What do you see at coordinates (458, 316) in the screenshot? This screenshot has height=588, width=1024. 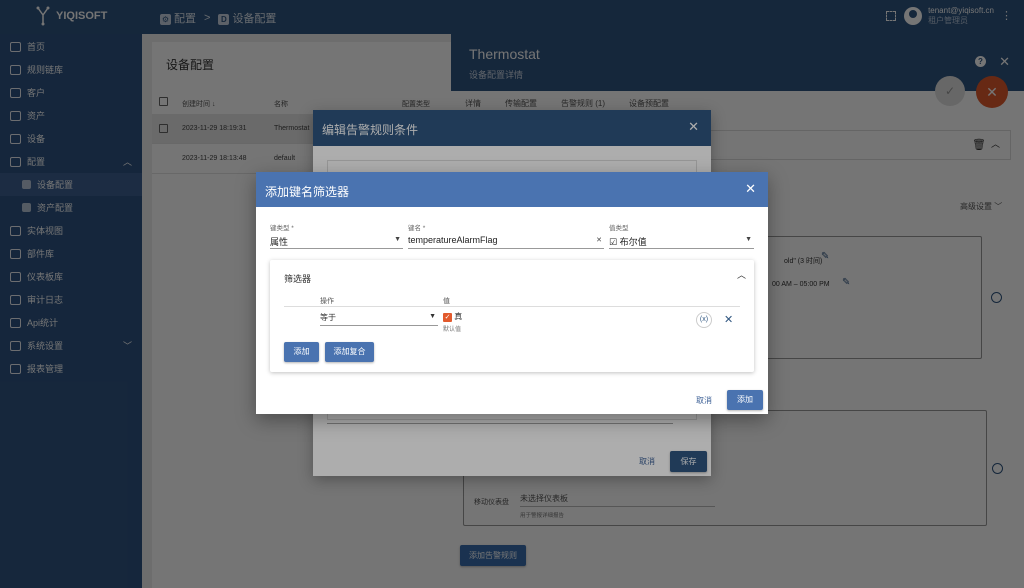 I see `bool-label: 真` at bounding box center [458, 316].